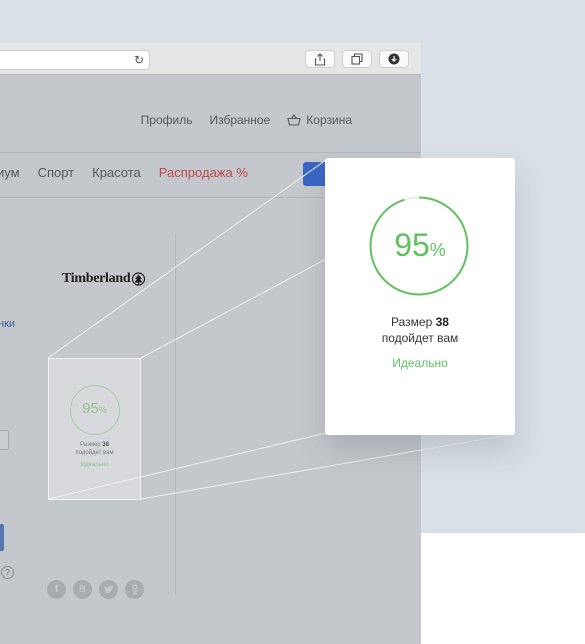 This screenshot has height=644, width=585. Describe the element at coordinates (167, 120) in the screenshot. I see `profile-link: Профиль` at that location.